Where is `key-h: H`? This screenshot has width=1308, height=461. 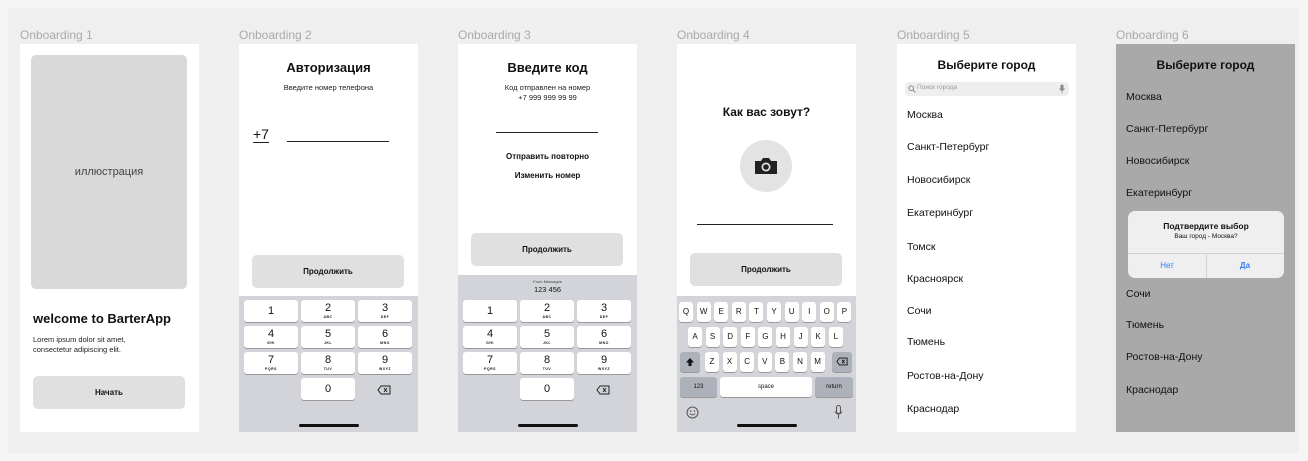
key-h: H is located at coordinates (783, 337).